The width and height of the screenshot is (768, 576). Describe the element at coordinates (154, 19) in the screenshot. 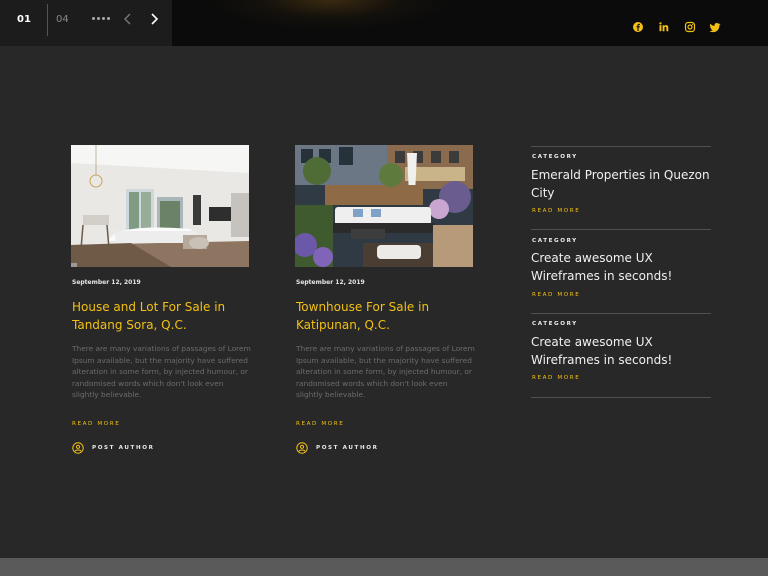

I see `next-arrow-icon` at that location.